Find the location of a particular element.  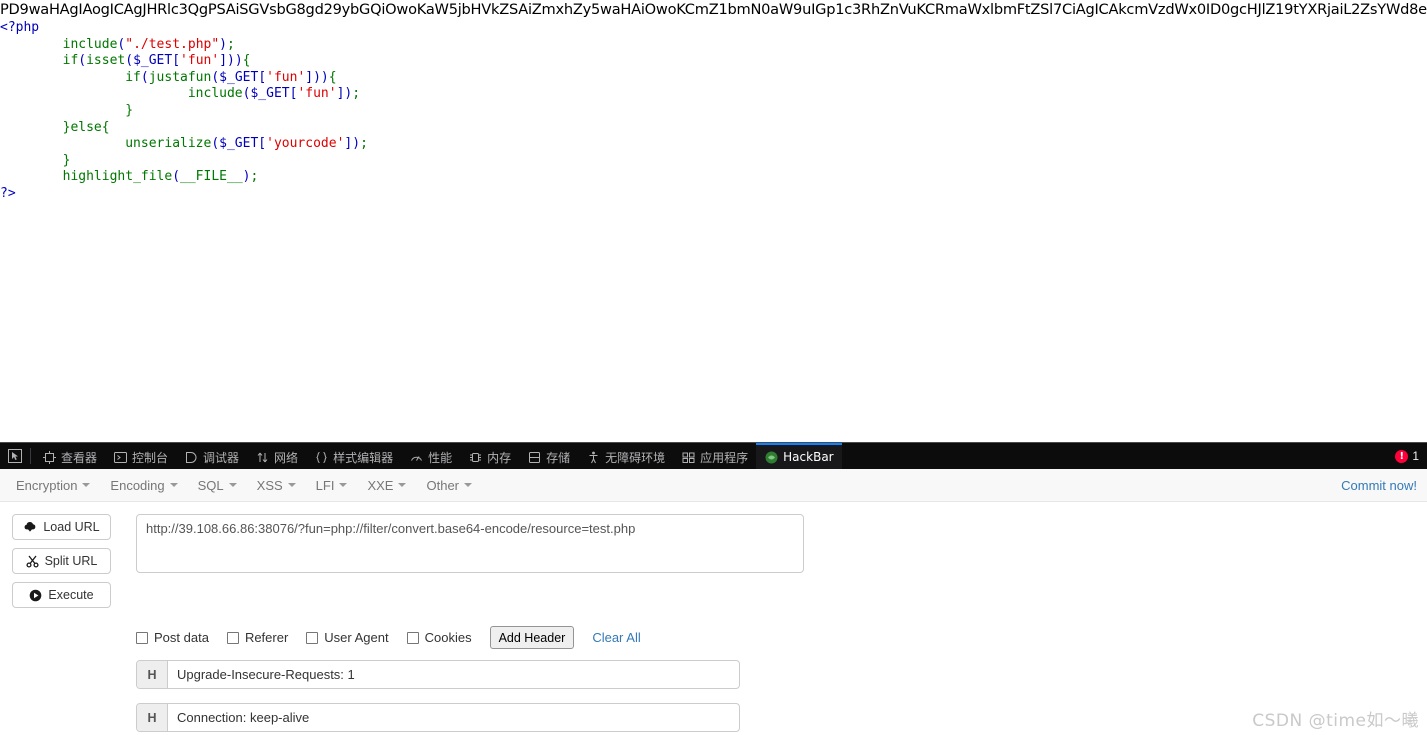

devtools-tab-memory: 内存 is located at coordinates (489, 456).